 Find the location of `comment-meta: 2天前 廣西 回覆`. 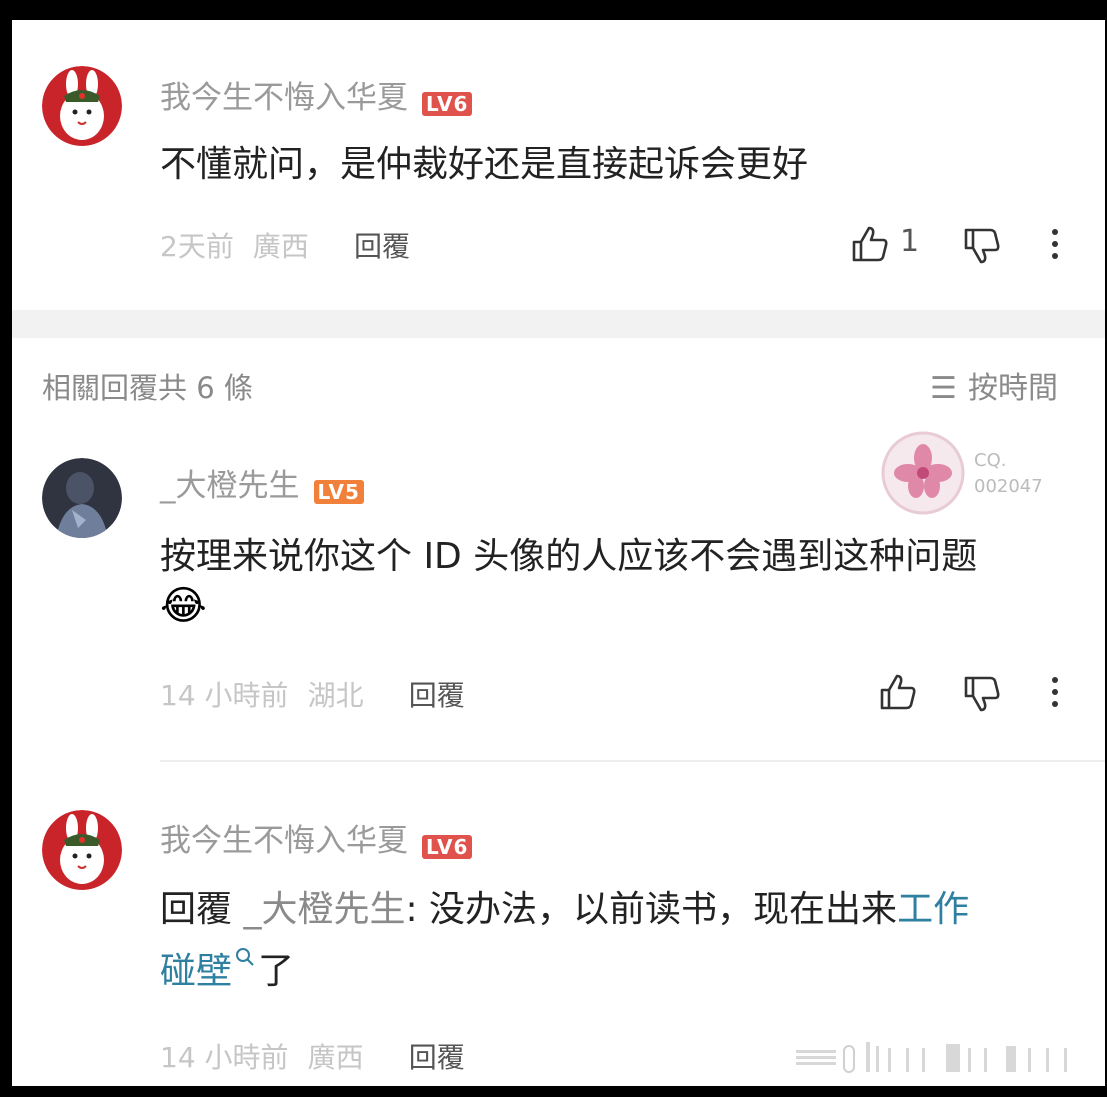

comment-meta: 2天前 廣西 回覆 is located at coordinates (285, 245).